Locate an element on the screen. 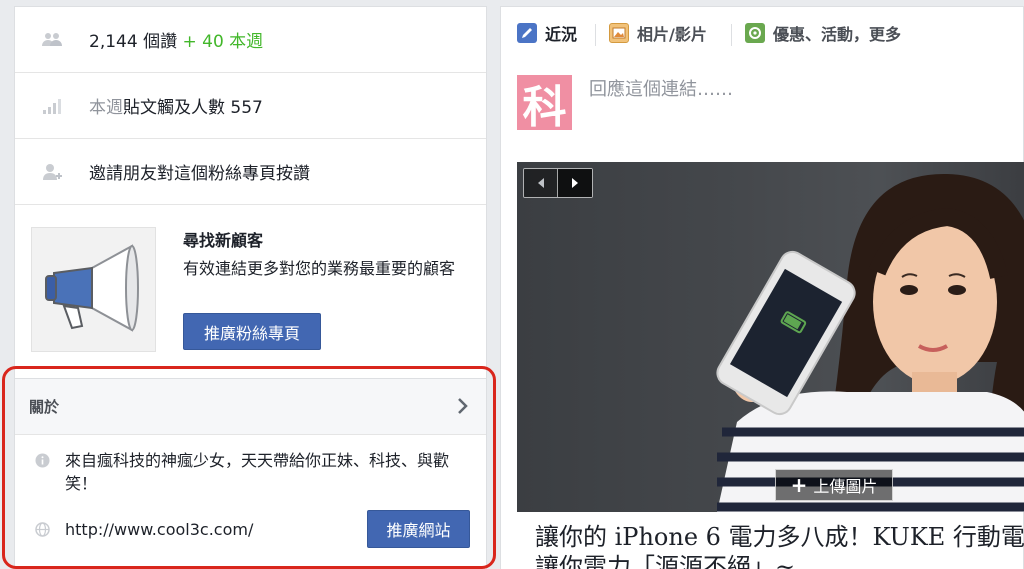 This screenshot has height=569, width=1024. headline-line-2: 讓你電力「源源不絕」~ is located at coordinates (665, 561).